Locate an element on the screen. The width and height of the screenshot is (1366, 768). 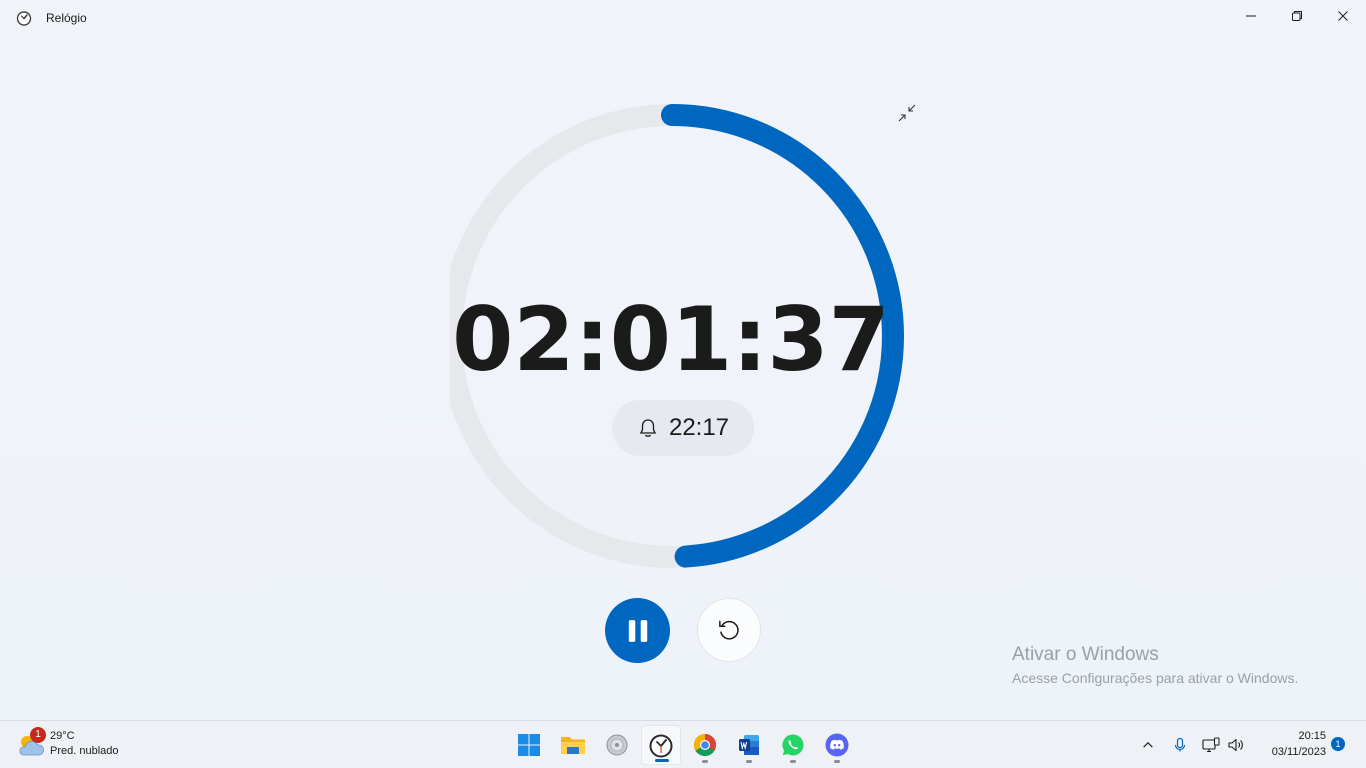
taskbar-clock: 20:15 03/11/2023 is located at coordinates (1291, 744).